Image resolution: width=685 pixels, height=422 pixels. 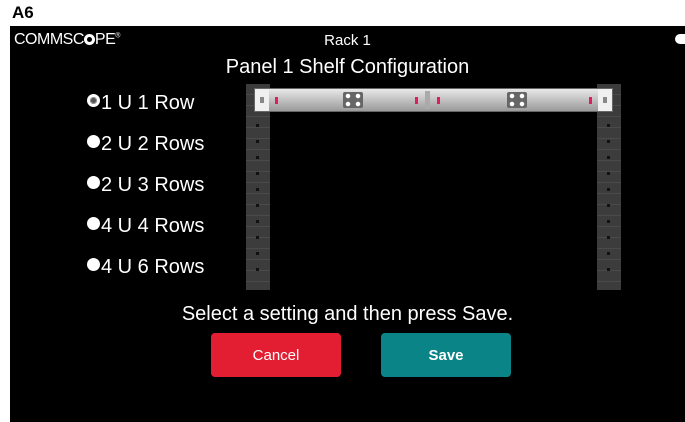 I want to click on option-4u-6rows: 4 U 6 Rows, so click(x=145, y=268).